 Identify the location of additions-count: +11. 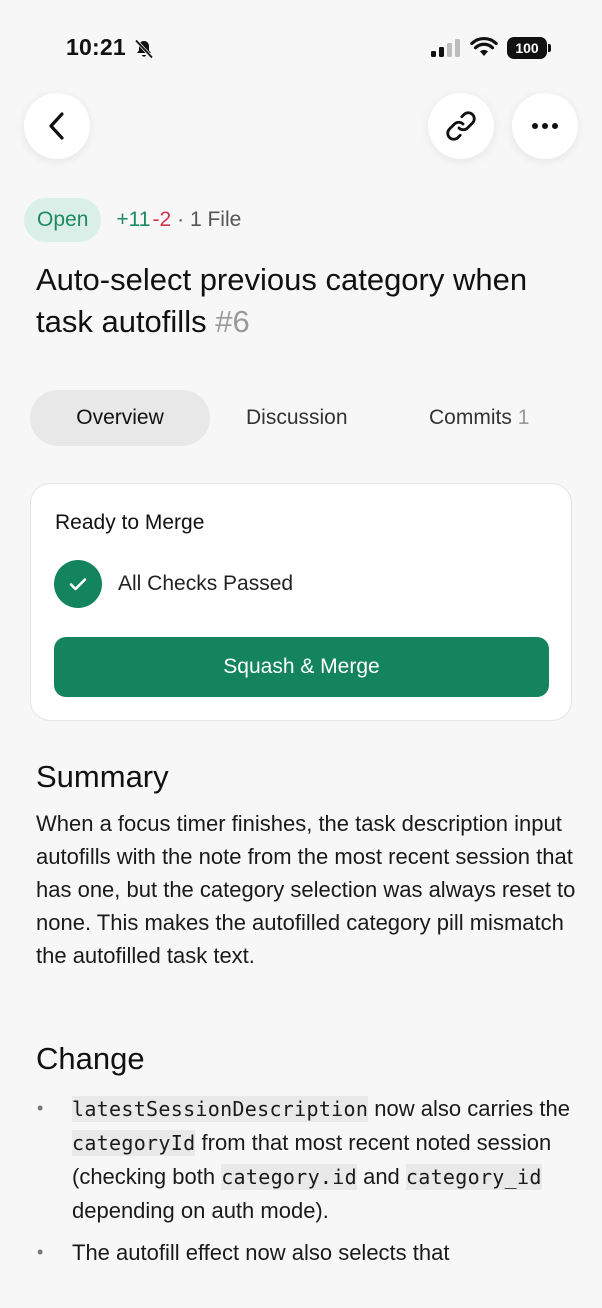
(133, 219).